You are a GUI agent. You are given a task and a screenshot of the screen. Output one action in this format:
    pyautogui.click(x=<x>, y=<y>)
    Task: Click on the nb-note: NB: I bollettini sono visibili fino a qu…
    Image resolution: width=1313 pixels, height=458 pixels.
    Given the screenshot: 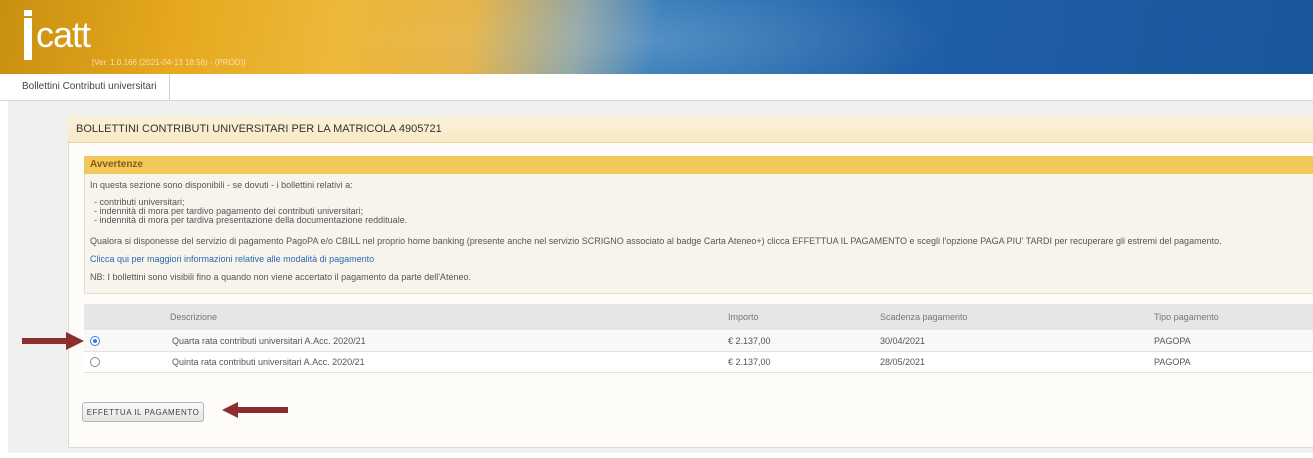 What is the action you would take?
    pyautogui.click(x=280, y=277)
    